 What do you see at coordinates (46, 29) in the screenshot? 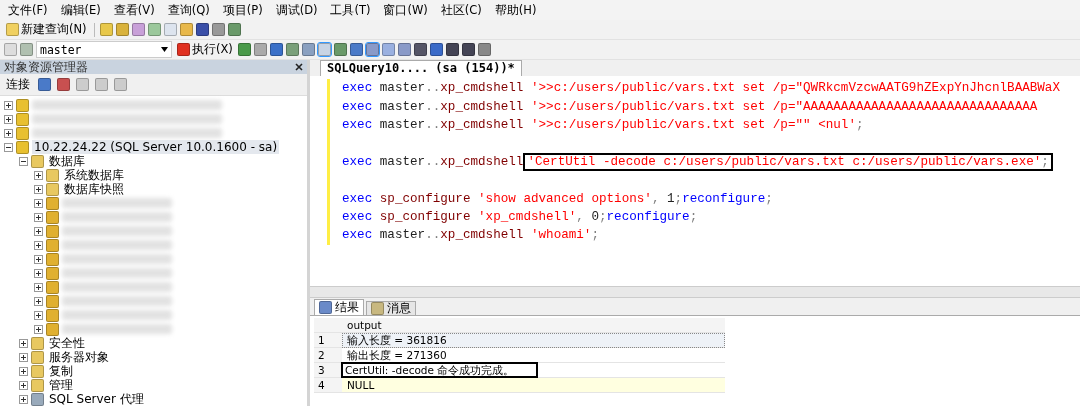
I see `new-query-button: 新建查询(N)` at bounding box center [46, 29].